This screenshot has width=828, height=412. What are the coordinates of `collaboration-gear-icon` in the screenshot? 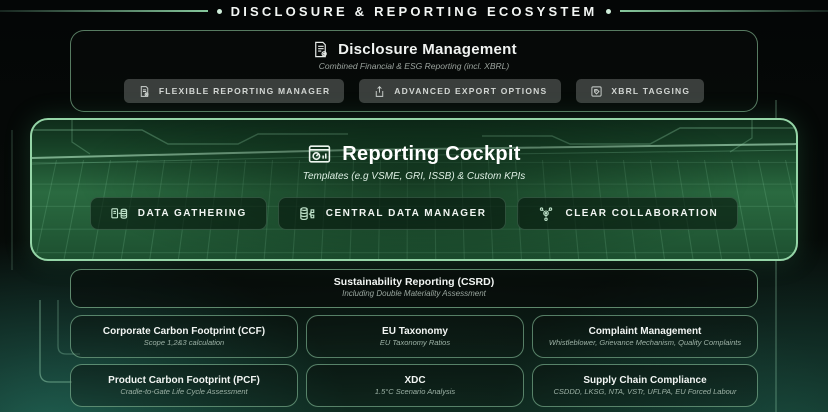 It's located at (546, 214).